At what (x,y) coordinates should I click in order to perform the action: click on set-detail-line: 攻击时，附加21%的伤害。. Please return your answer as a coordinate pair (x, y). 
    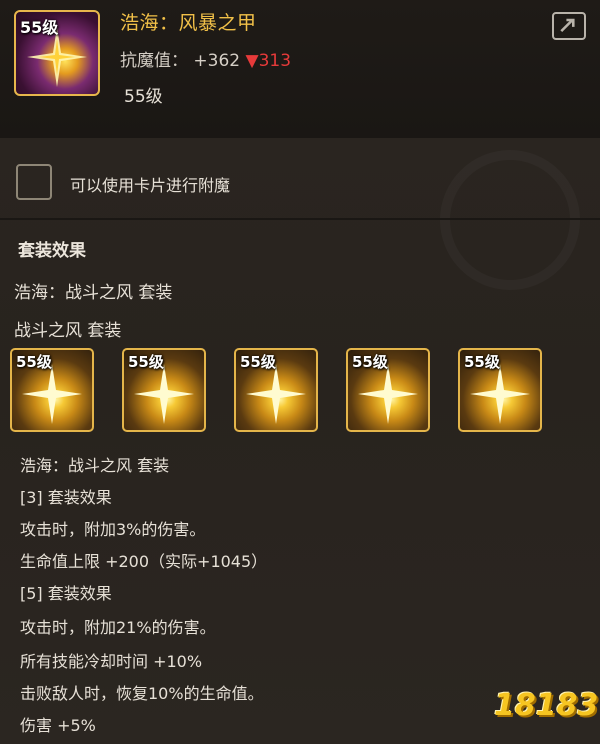
    Looking at the image, I should click on (118, 627).